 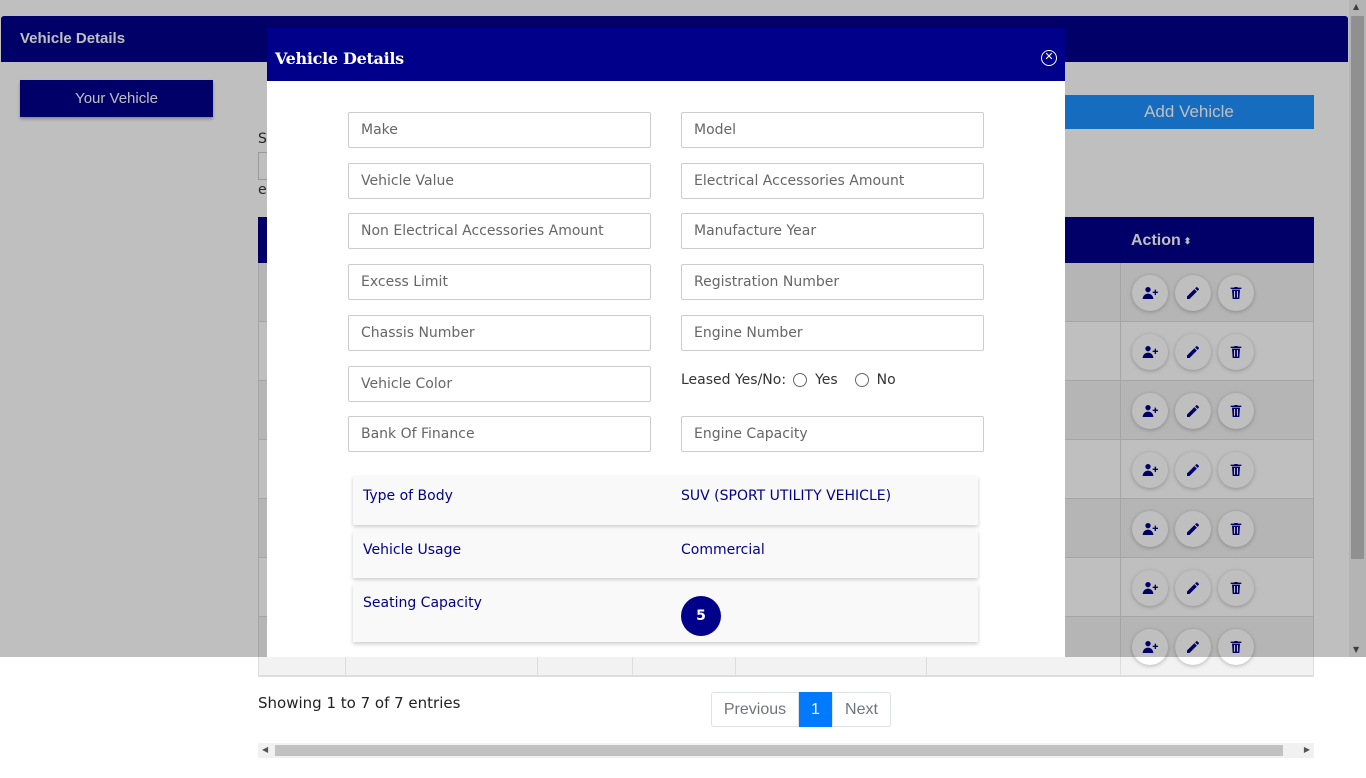 What do you see at coordinates (815, 709) in the screenshot?
I see `page-1-button: 1` at bounding box center [815, 709].